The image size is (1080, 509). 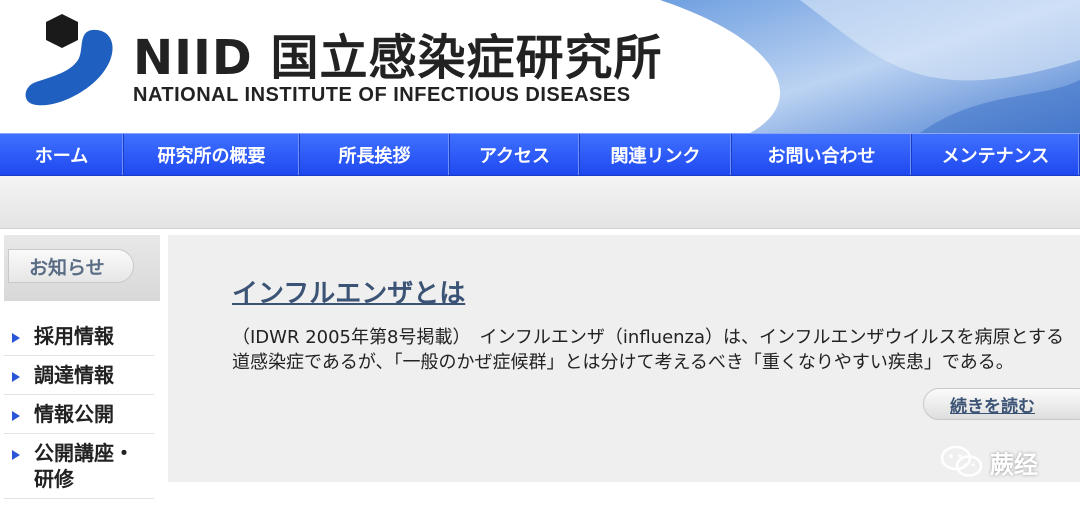 What do you see at coordinates (74, 414) in the screenshot?
I see `sidebar-item-label: 情報公開` at bounding box center [74, 414].